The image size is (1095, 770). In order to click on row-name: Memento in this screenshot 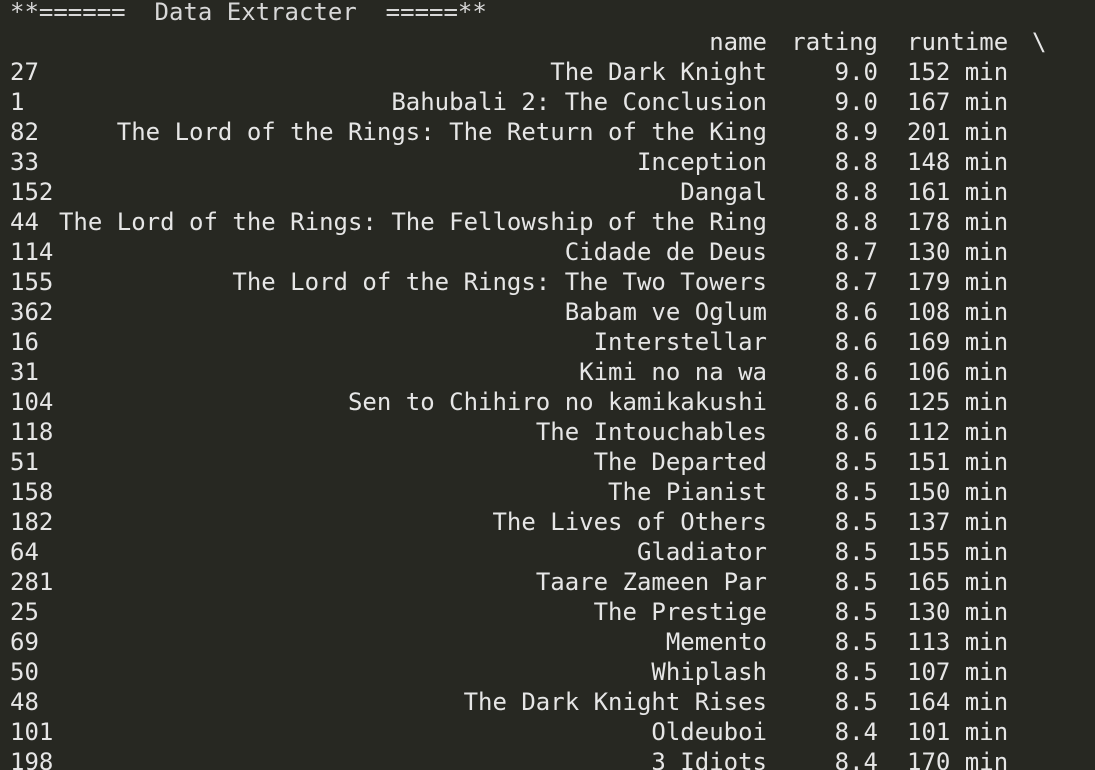, I will do `click(716, 642)`.